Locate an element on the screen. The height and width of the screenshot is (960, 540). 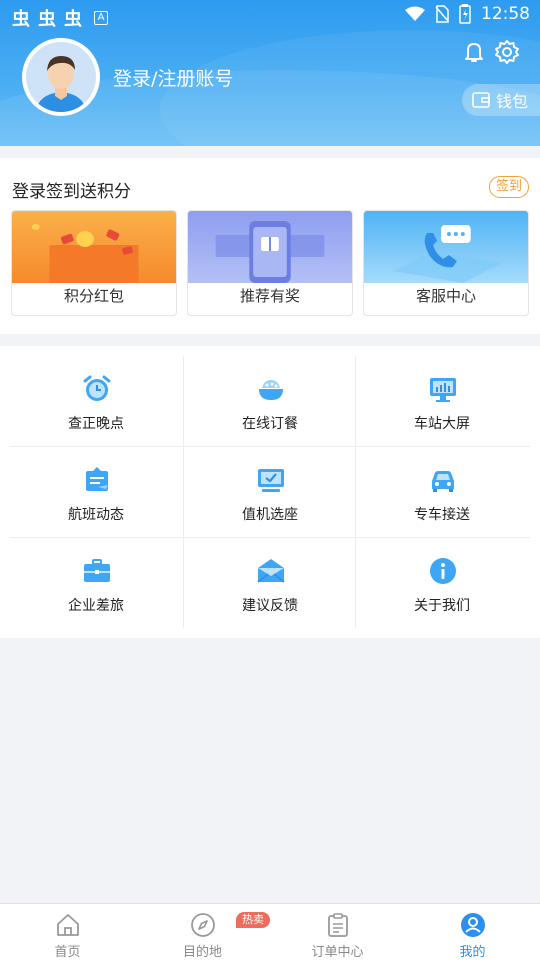
battery-icon is located at coordinates (465, 14).